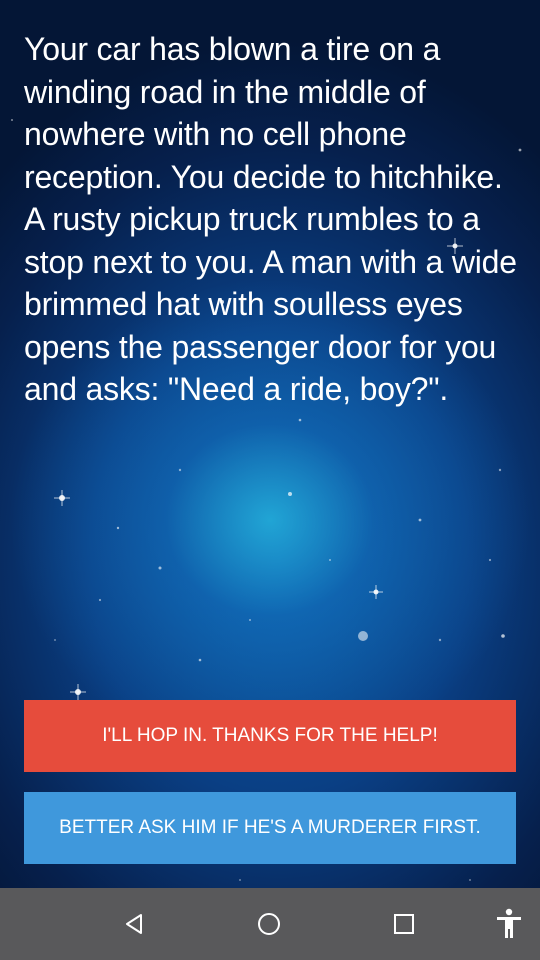 The image size is (540, 960). I want to click on choice-hop-in-button: I'll hop in. Thanks for the help!, so click(270, 736).